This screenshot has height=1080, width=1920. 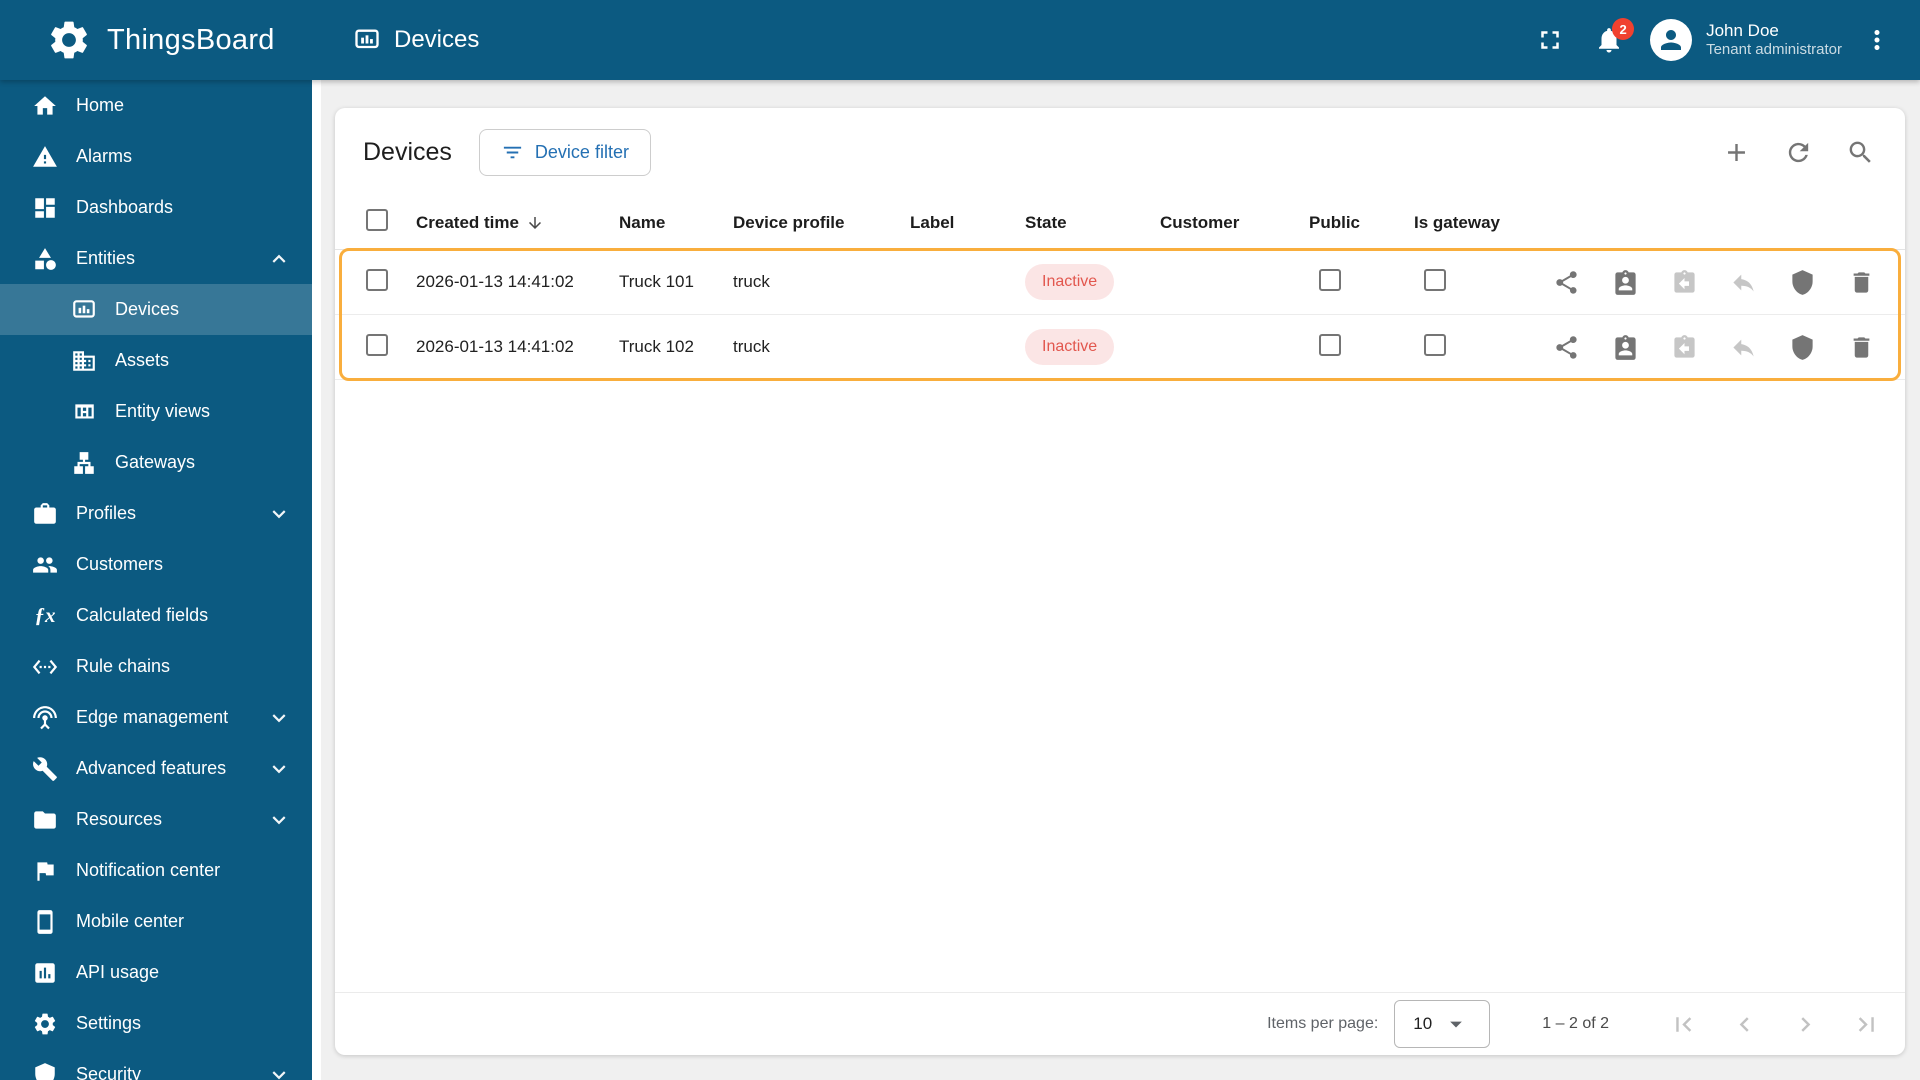 I want to click on rule-chains-icon, so click(x=45, y=667).